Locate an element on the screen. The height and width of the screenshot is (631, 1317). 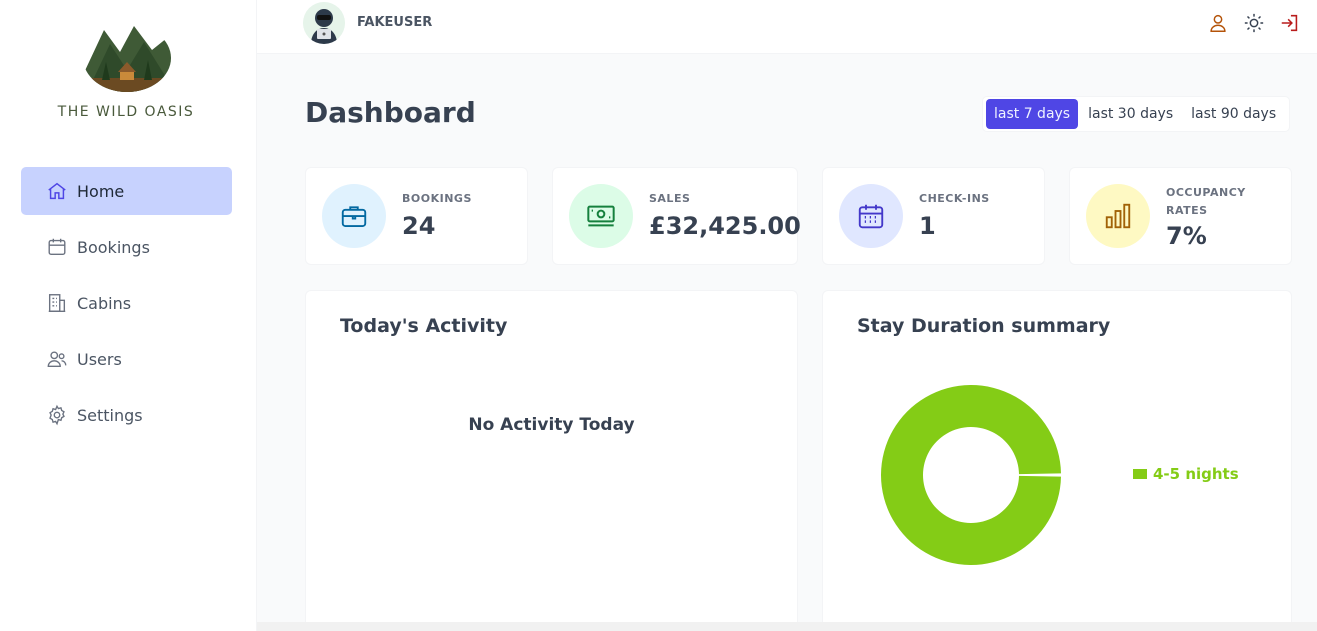
briefcase-icon is located at coordinates (354, 216).